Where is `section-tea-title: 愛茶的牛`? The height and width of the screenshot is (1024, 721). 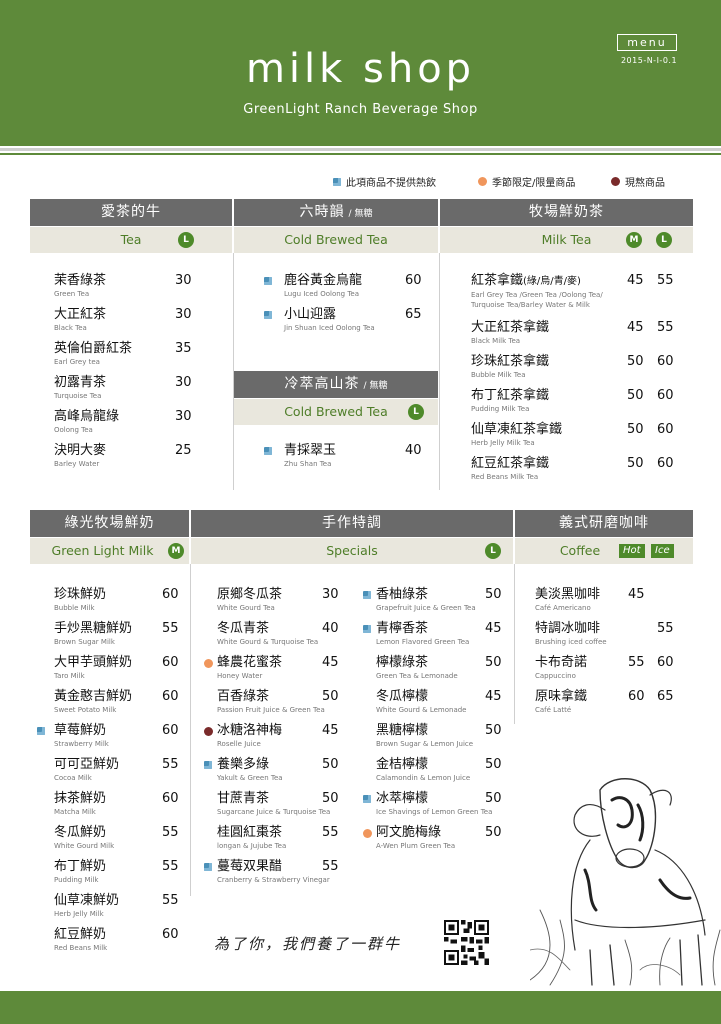 section-tea-title: 愛茶的牛 is located at coordinates (131, 212).